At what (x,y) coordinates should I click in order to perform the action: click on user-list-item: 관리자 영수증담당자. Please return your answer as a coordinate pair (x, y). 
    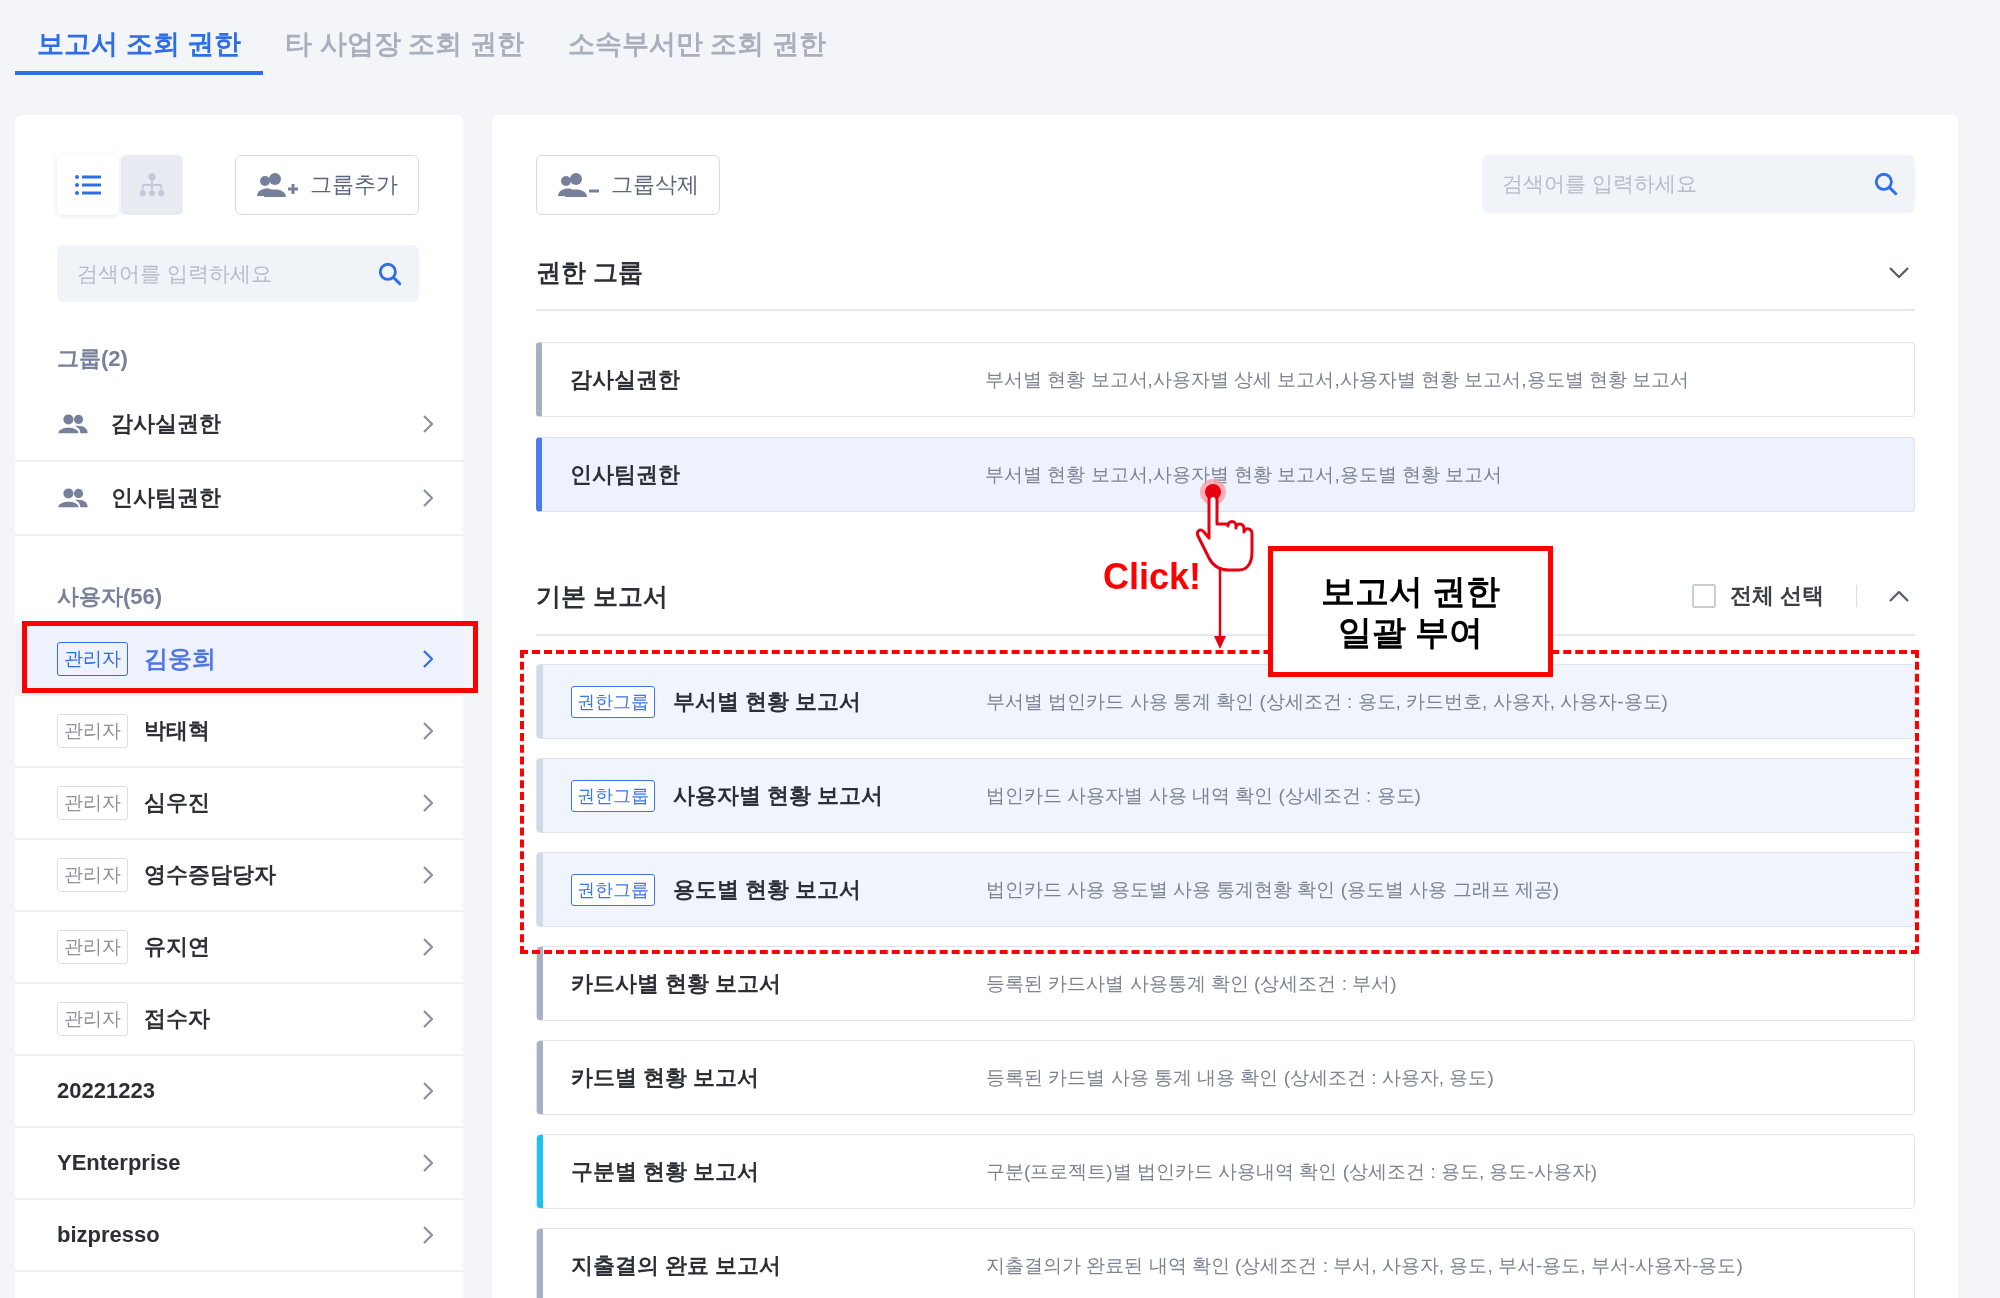
    Looking at the image, I should click on (239, 876).